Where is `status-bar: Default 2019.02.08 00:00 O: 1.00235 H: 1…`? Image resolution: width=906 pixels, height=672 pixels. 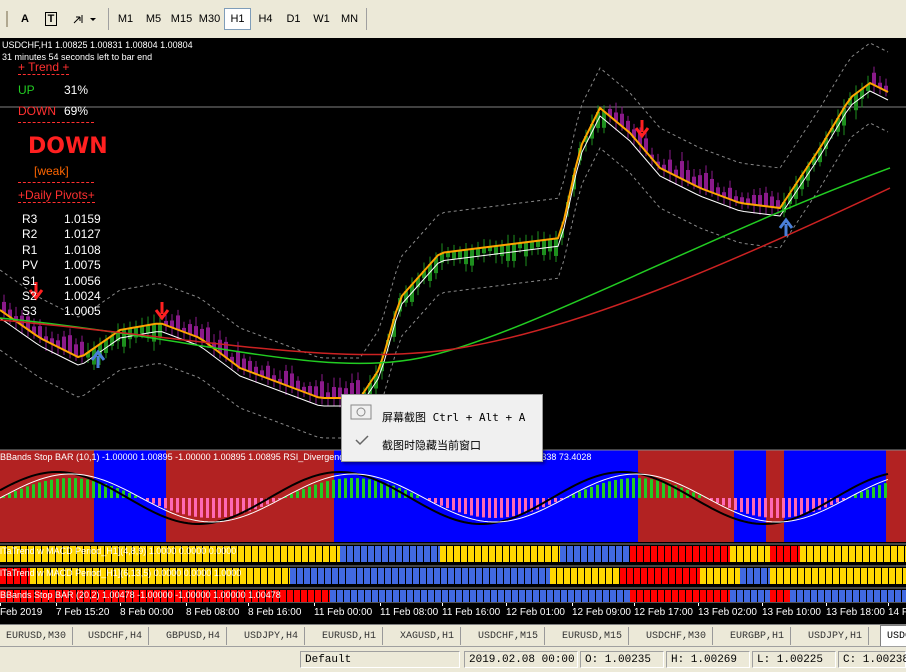 status-bar: Default 2019.02.08 00:00 O: 1.00235 H: 1… is located at coordinates (453, 659).